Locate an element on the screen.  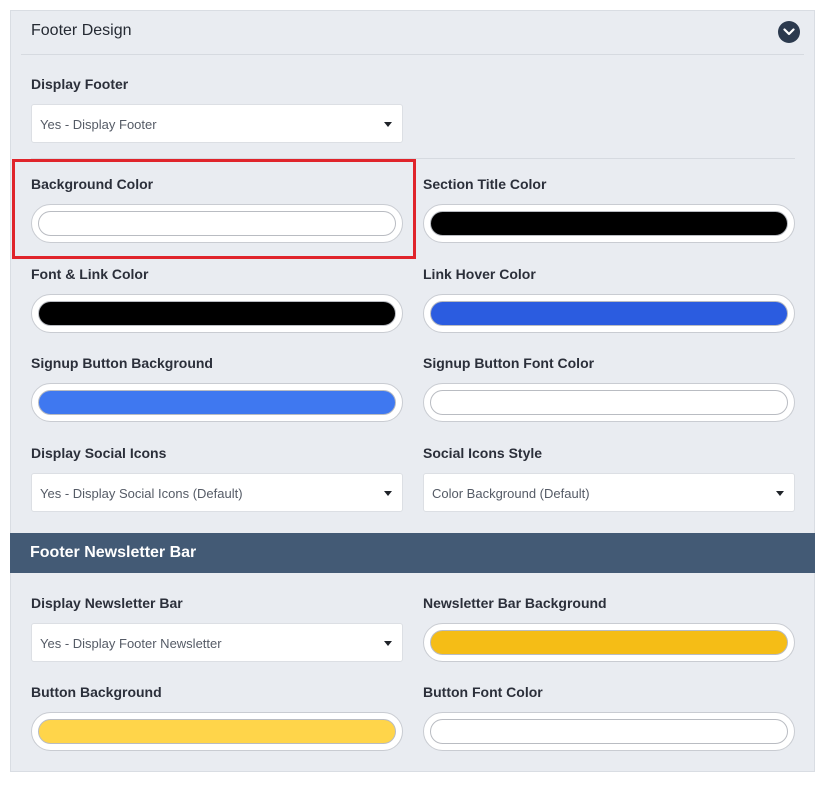
section-title-color-swatch is located at coordinates (609, 223).